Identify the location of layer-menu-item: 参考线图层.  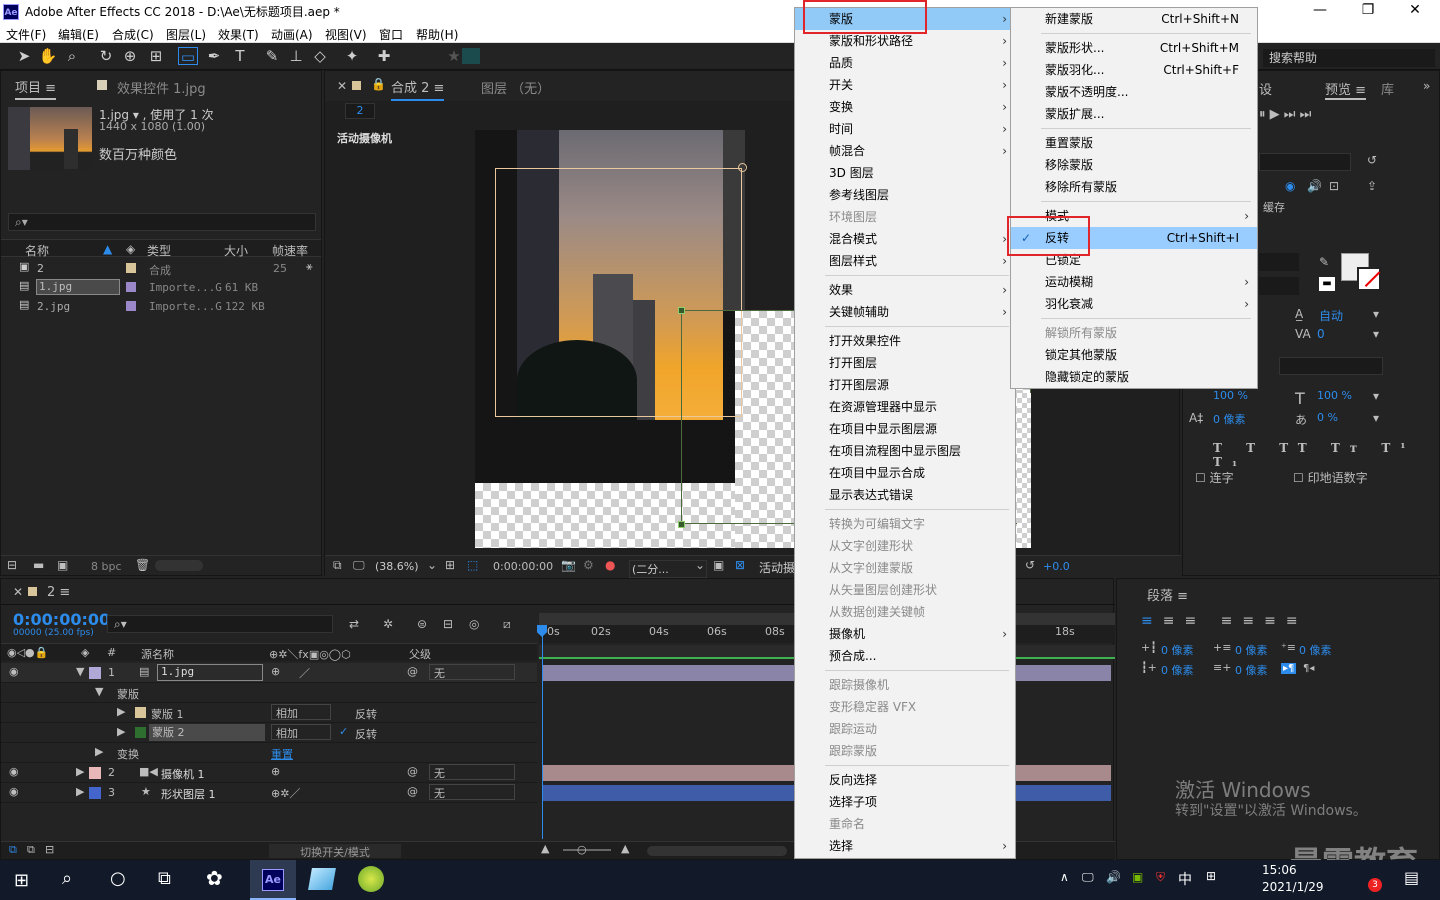
(905, 195).